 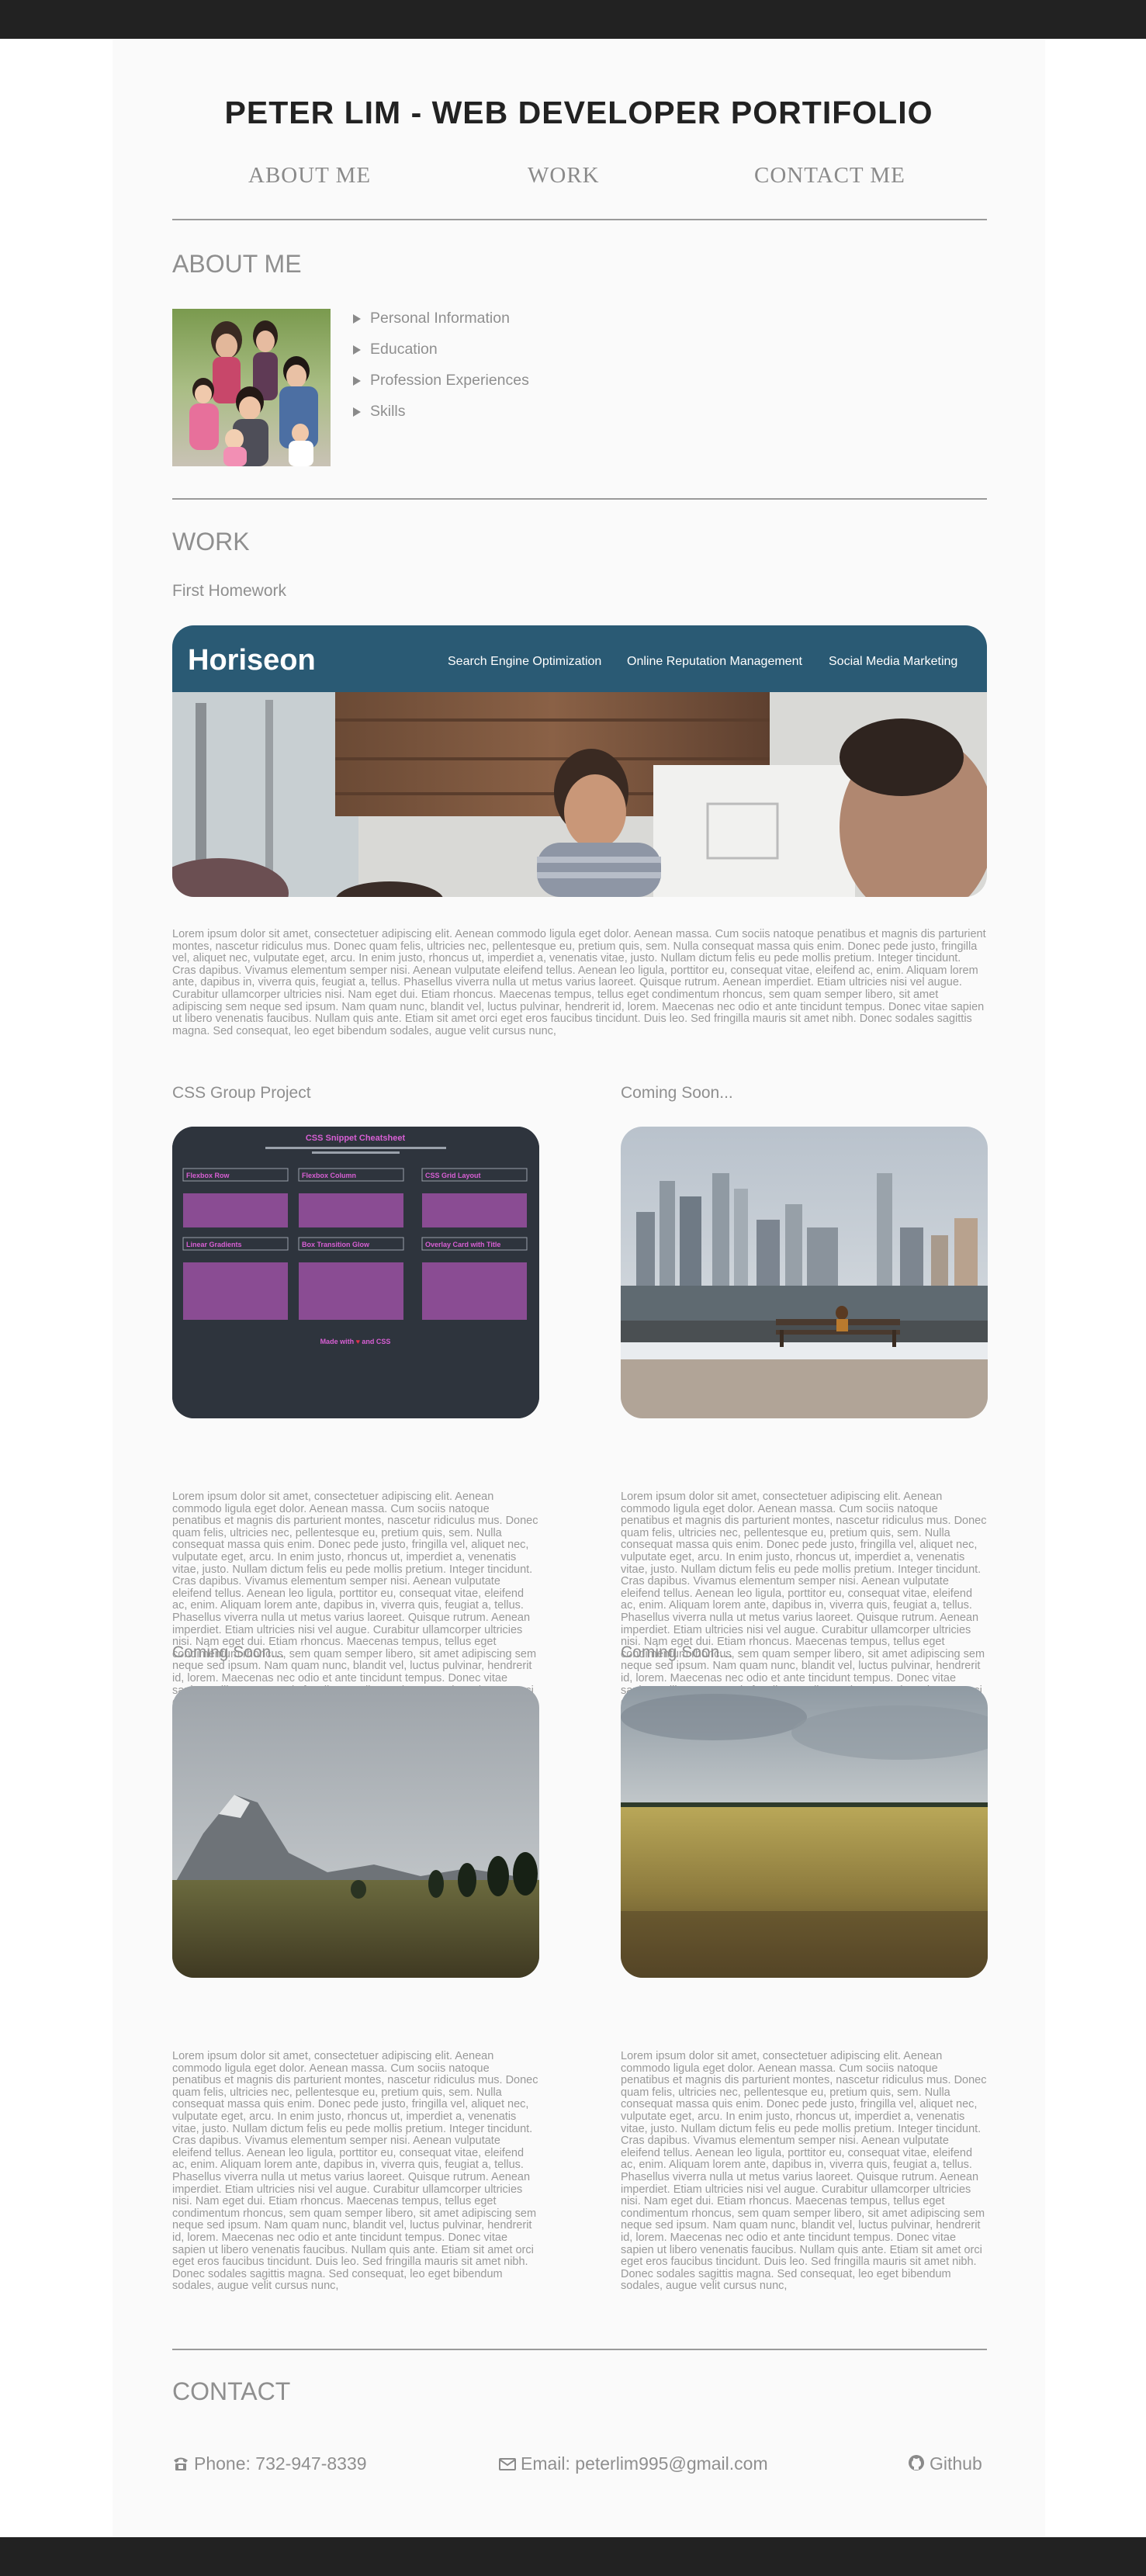 What do you see at coordinates (462, 1244) in the screenshot?
I see `svg-text: Overlay Card with Title` at bounding box center [462, 1244].